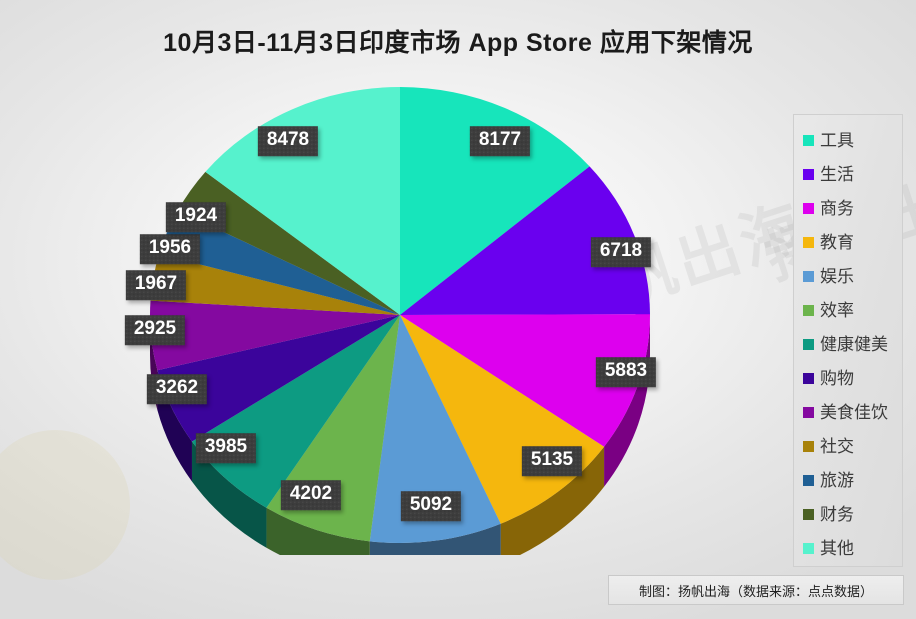 The height and width of the screenshot is (619, 916). Describe the element at coordinates (837, 446) in the screenshot. I see `legend-item-label: 社交` at that location.